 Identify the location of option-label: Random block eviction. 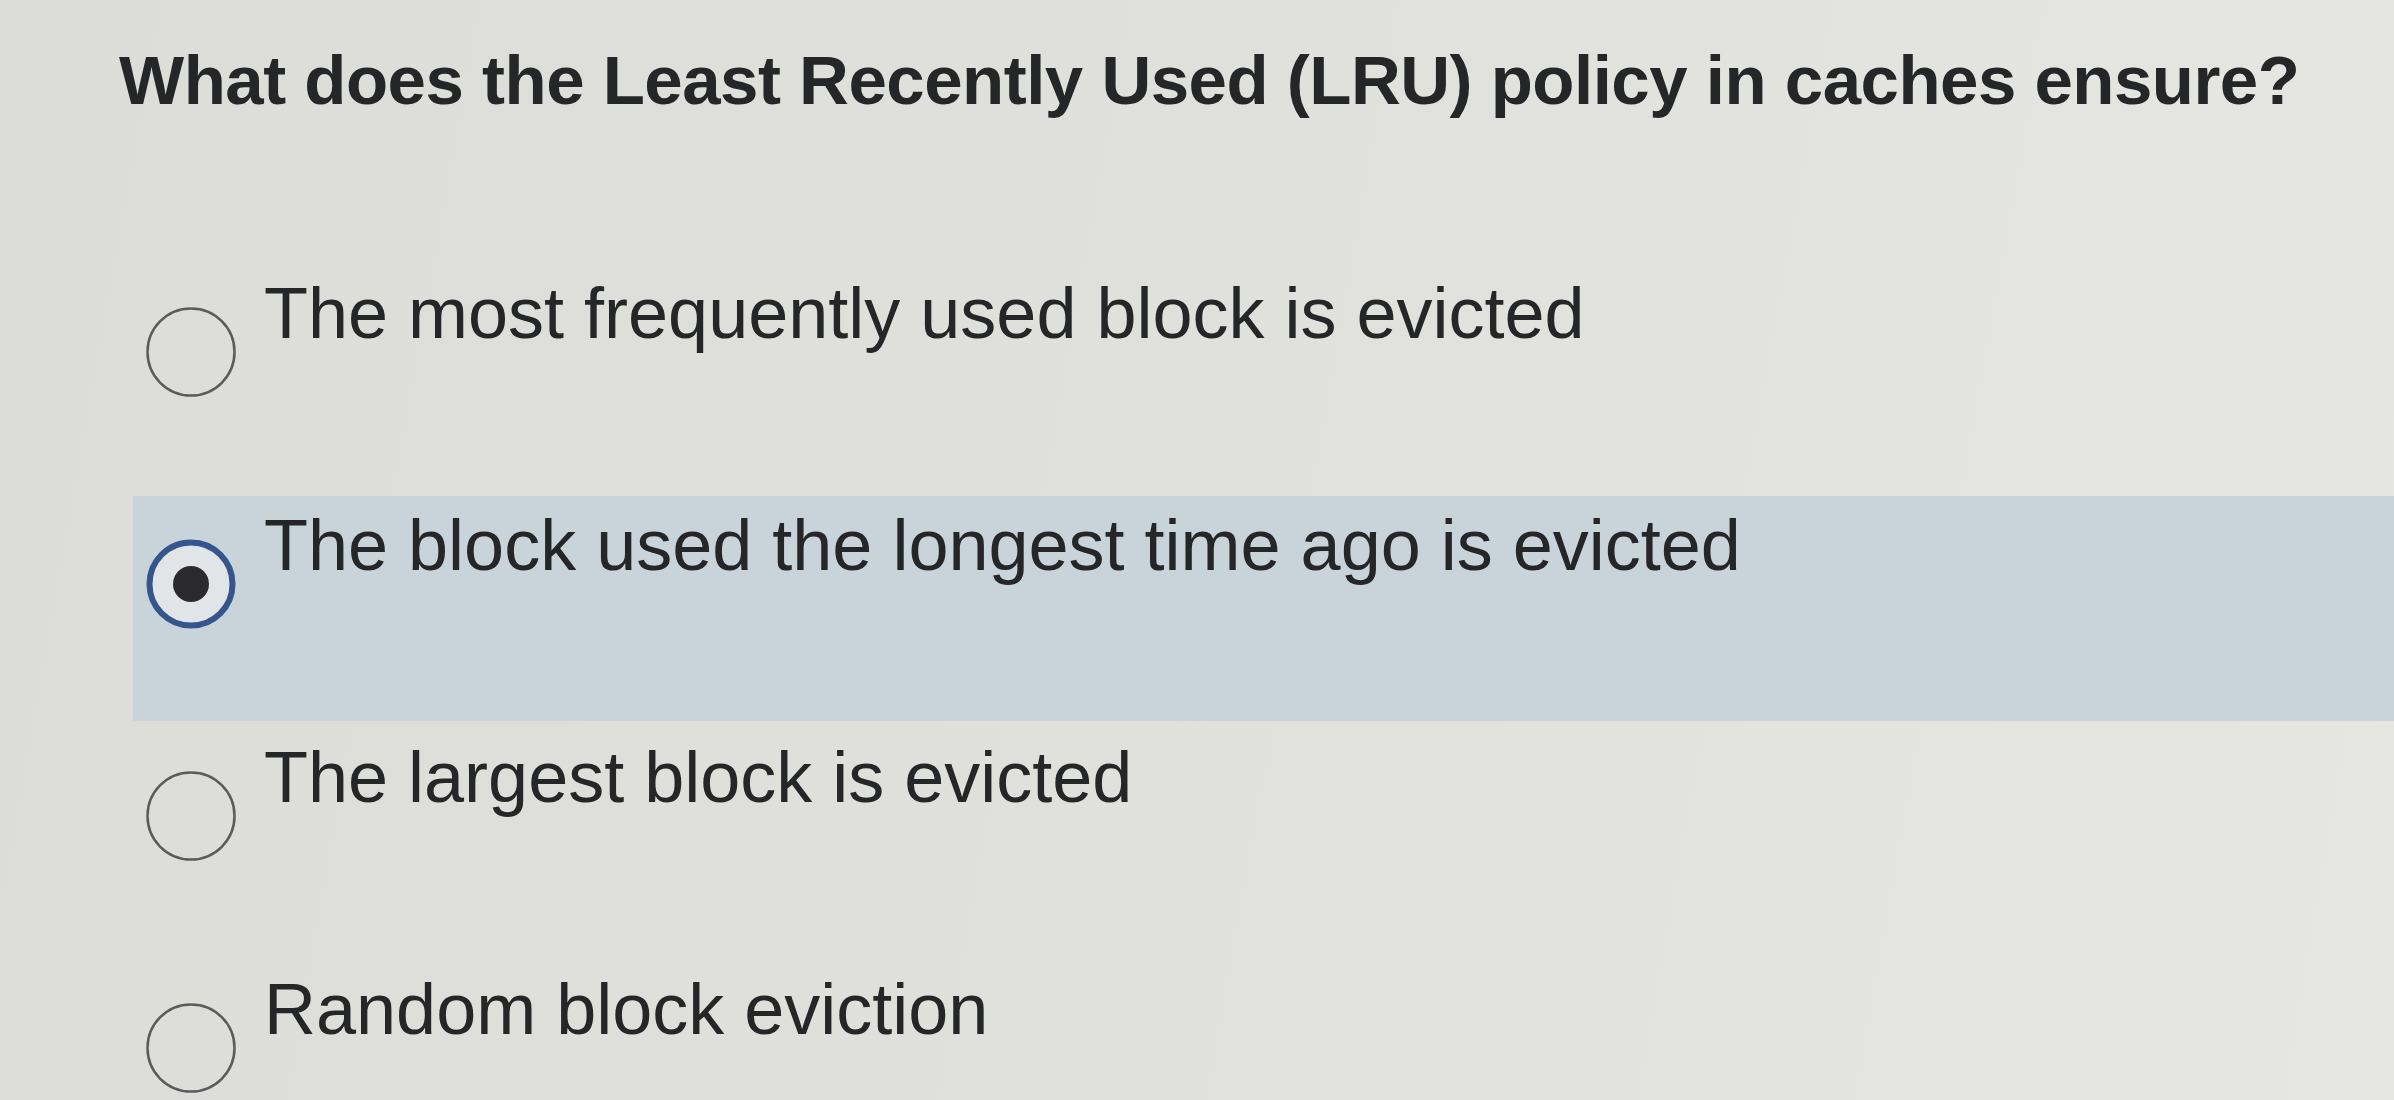
(626, 1009).